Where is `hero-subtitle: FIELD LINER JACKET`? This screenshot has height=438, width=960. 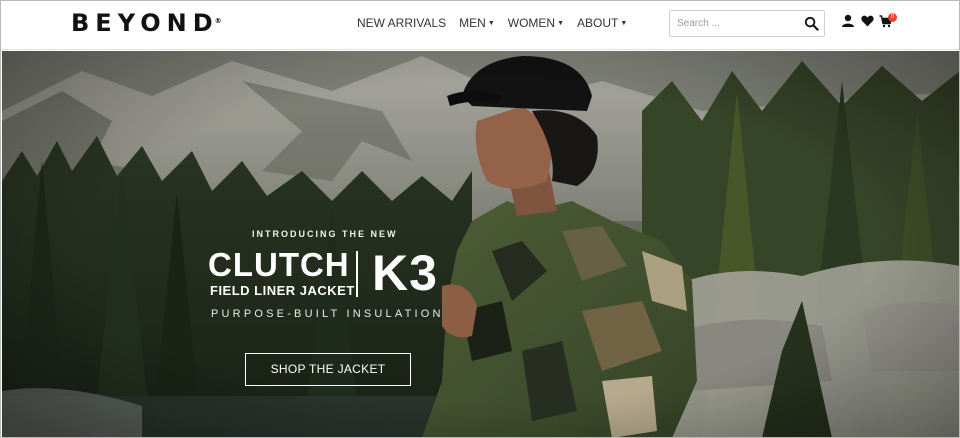
hero-subtitle: FIELD LINER JACKET is located at coordinates (282, 290).